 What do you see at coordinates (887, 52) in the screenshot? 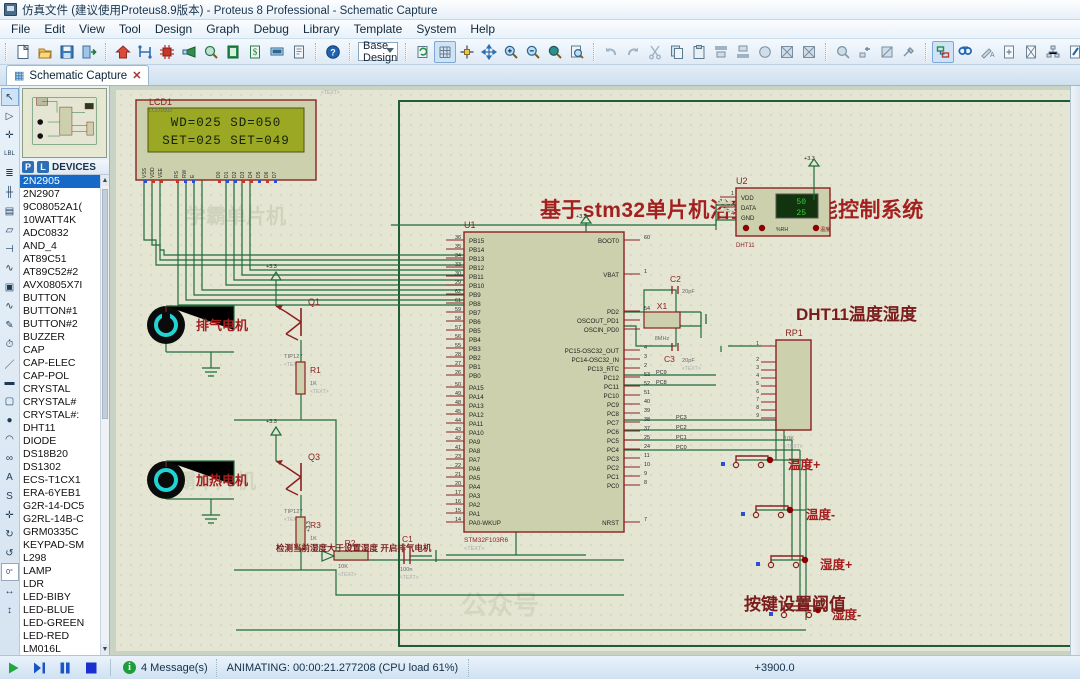
I see `package-icon` at bounding box center [887, 52].